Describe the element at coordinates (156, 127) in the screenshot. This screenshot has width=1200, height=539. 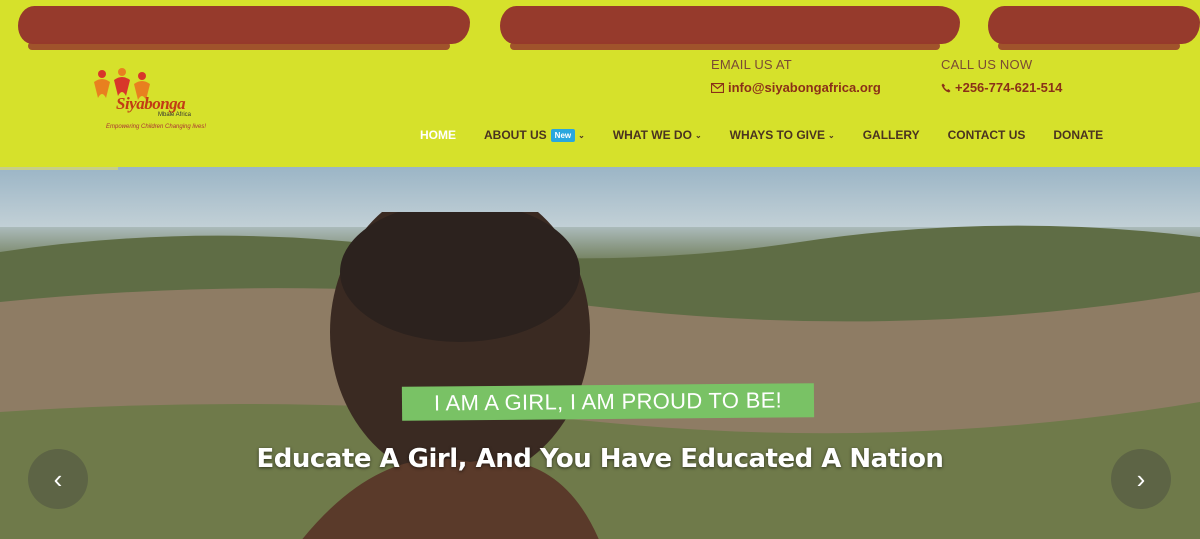
I see `logo-tagline: Empowering Children Changing lives!` at that location.